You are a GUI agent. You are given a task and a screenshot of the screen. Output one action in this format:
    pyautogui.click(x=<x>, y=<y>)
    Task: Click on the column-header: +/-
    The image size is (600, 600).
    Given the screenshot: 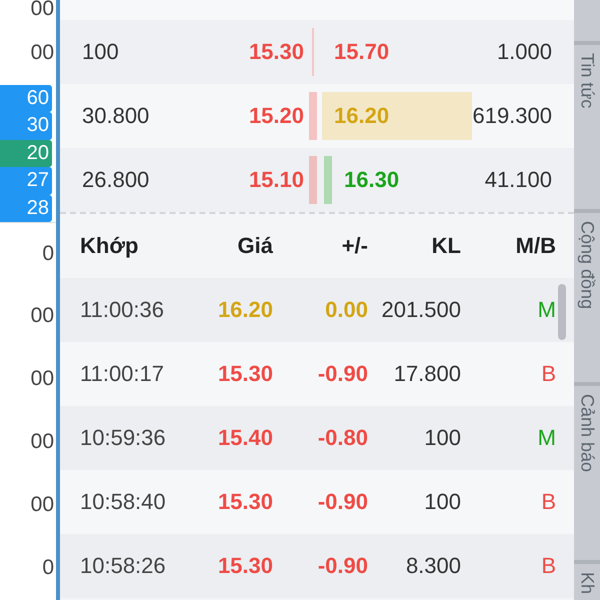 What is the action you would take?
    pyautogui.click(x=354, y=246)
    